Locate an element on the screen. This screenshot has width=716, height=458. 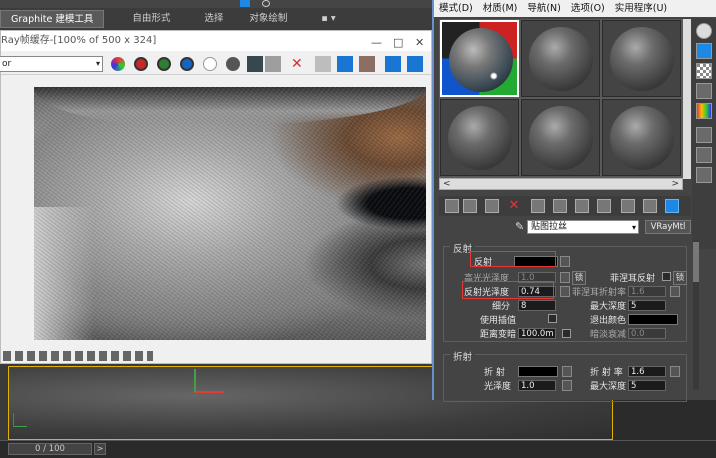
video-color-check-icon is located at coordinates (704, 111).